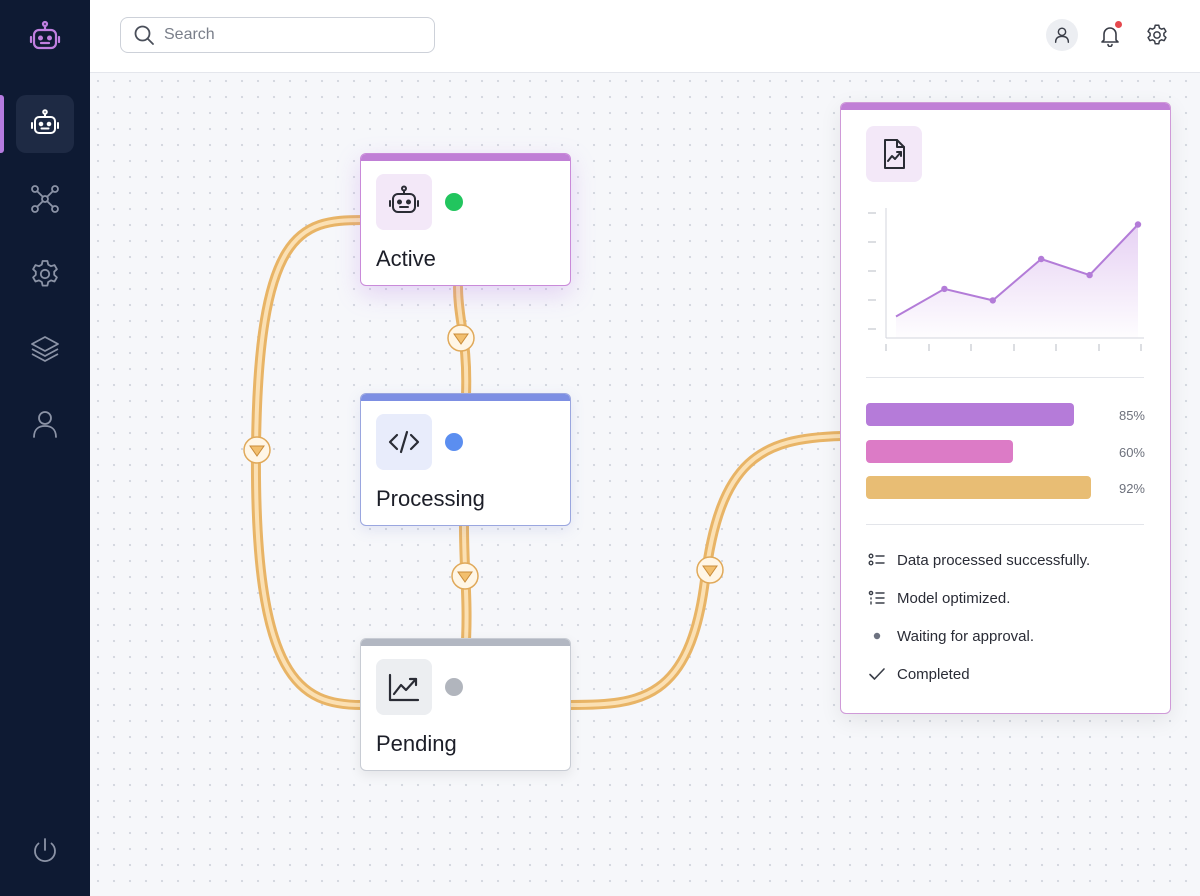  I want to click on check-icon, so click(877, 674).